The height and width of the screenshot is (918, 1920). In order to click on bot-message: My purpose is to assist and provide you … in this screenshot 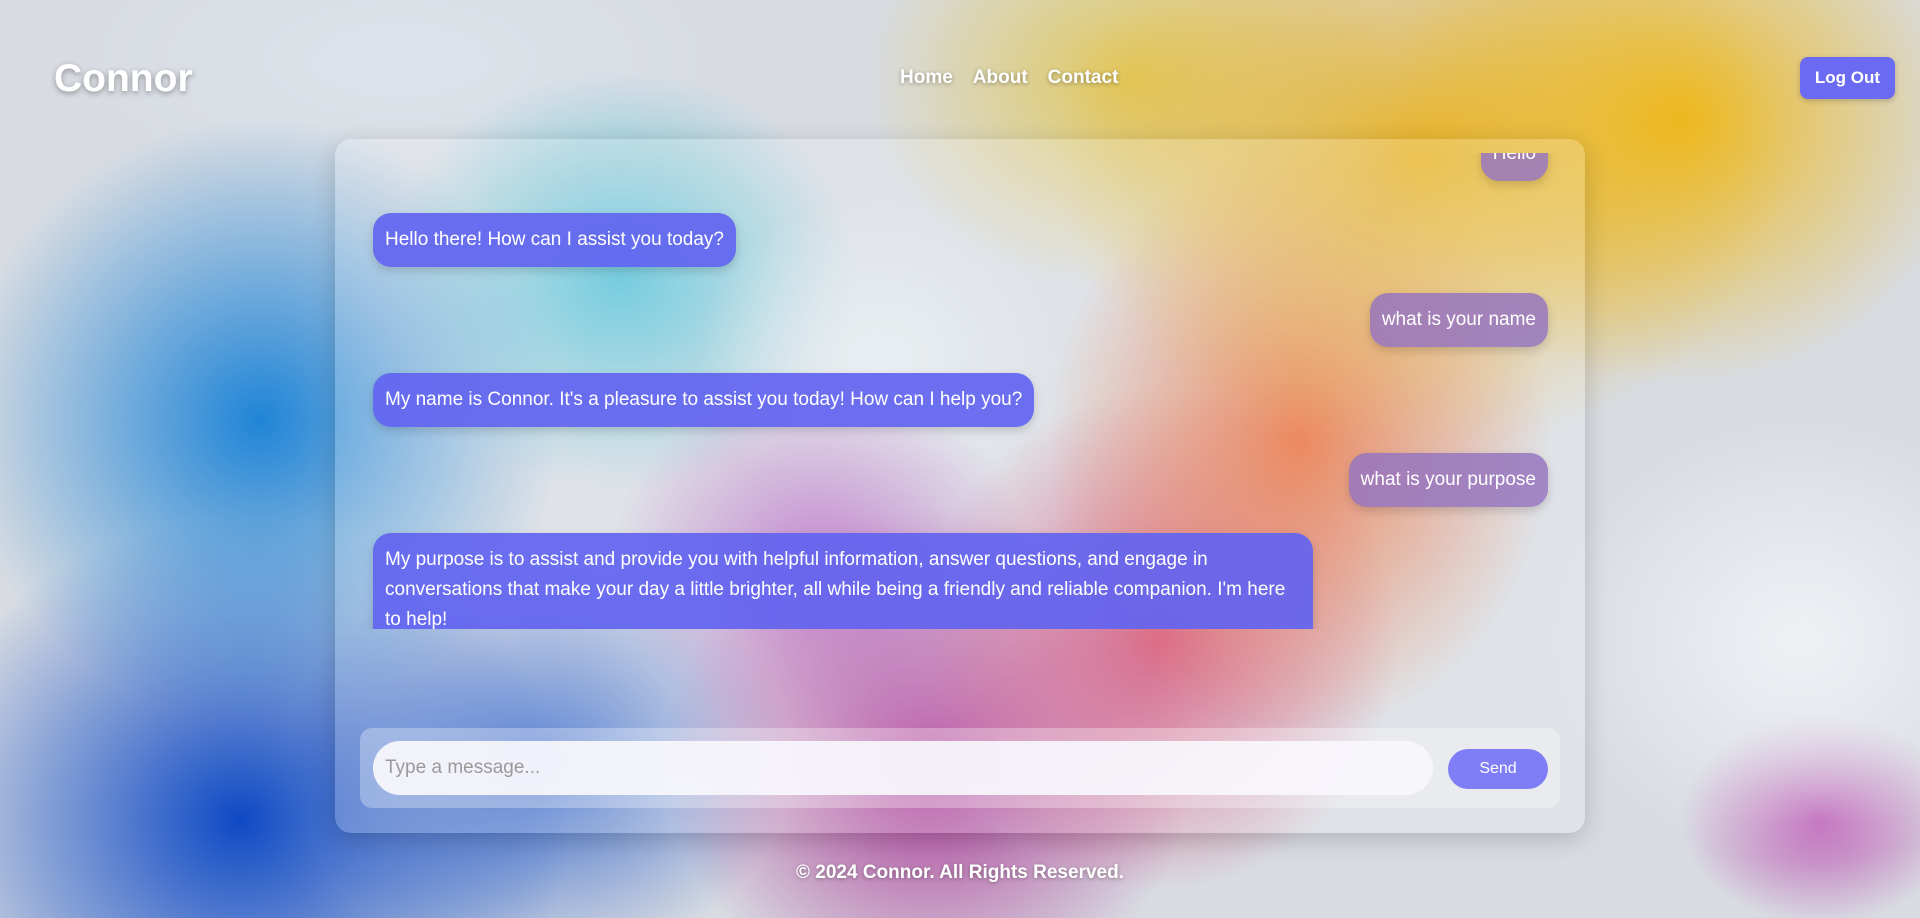, I will do `click(843, 581)`.